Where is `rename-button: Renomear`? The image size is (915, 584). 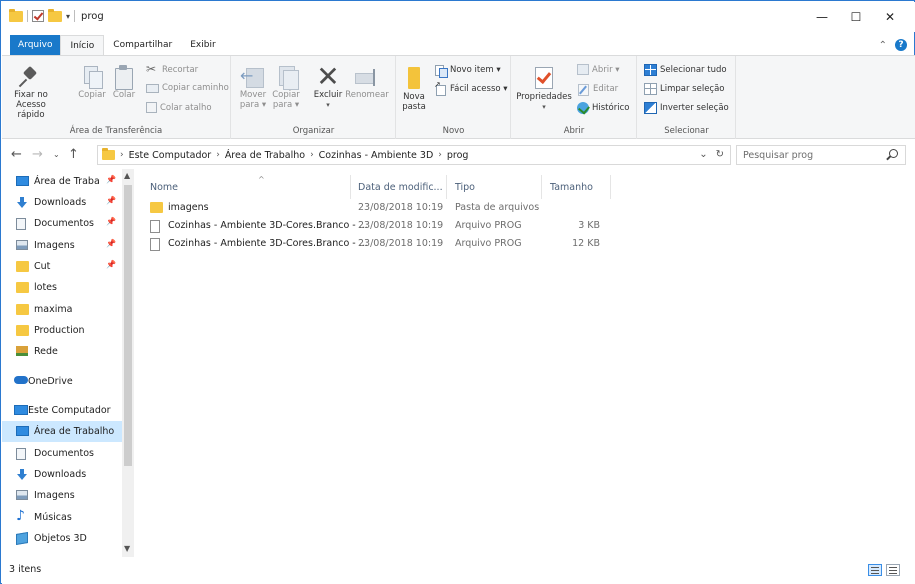
rename-button: Renomear is located at coordinates (367, 82).